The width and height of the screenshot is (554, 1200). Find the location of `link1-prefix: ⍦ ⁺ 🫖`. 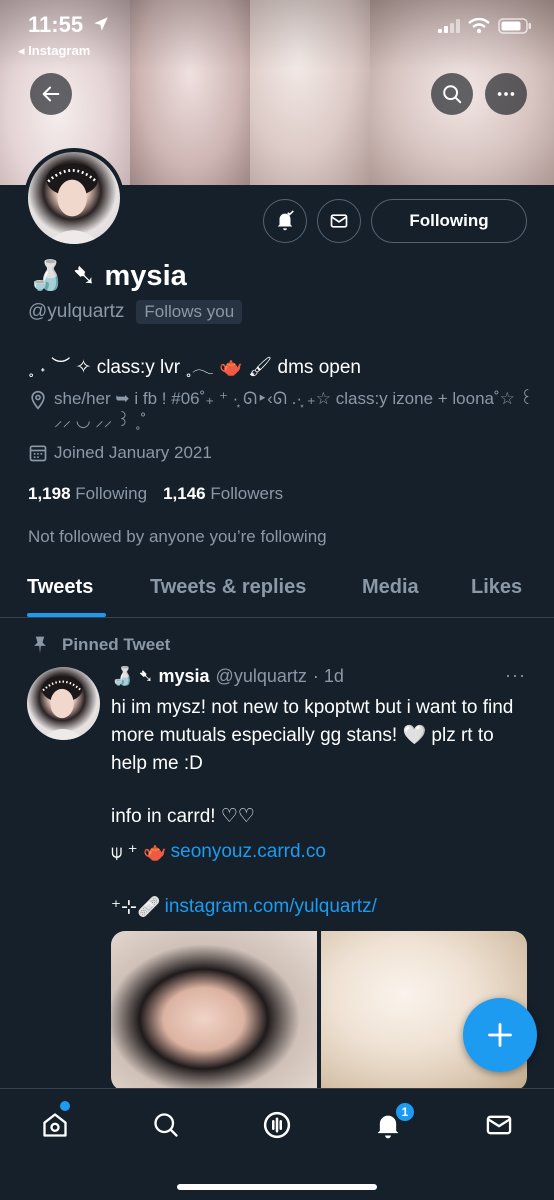

link1-prefix: ⍦ ⁺ 🫖 is located at coordinates (139, 852).